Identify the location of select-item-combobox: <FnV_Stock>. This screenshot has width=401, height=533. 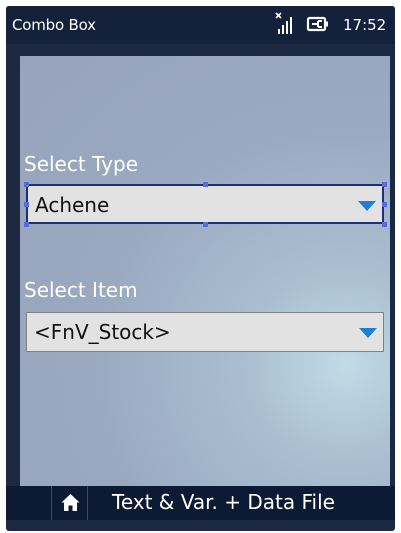
(205, 332).